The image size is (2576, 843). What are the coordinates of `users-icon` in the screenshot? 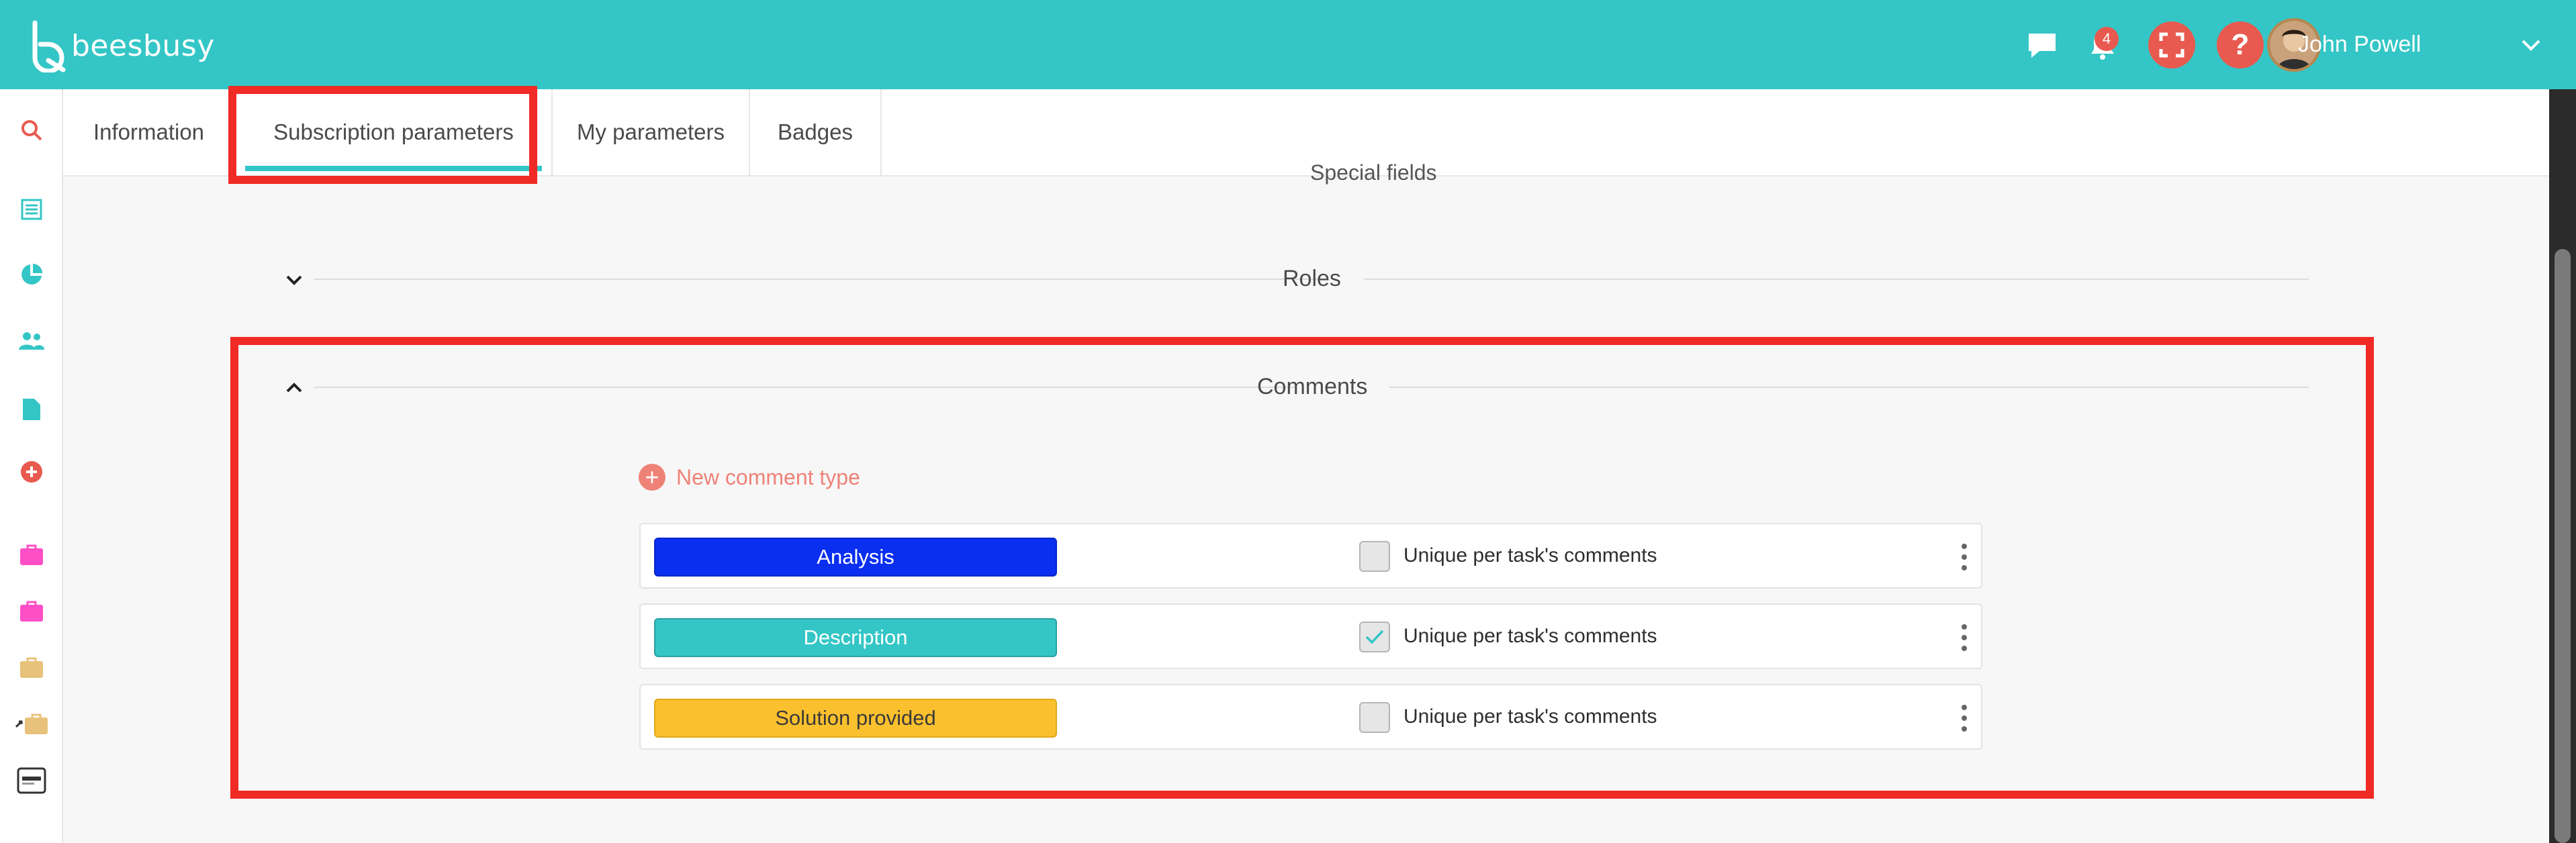 It's located at (31, 341).